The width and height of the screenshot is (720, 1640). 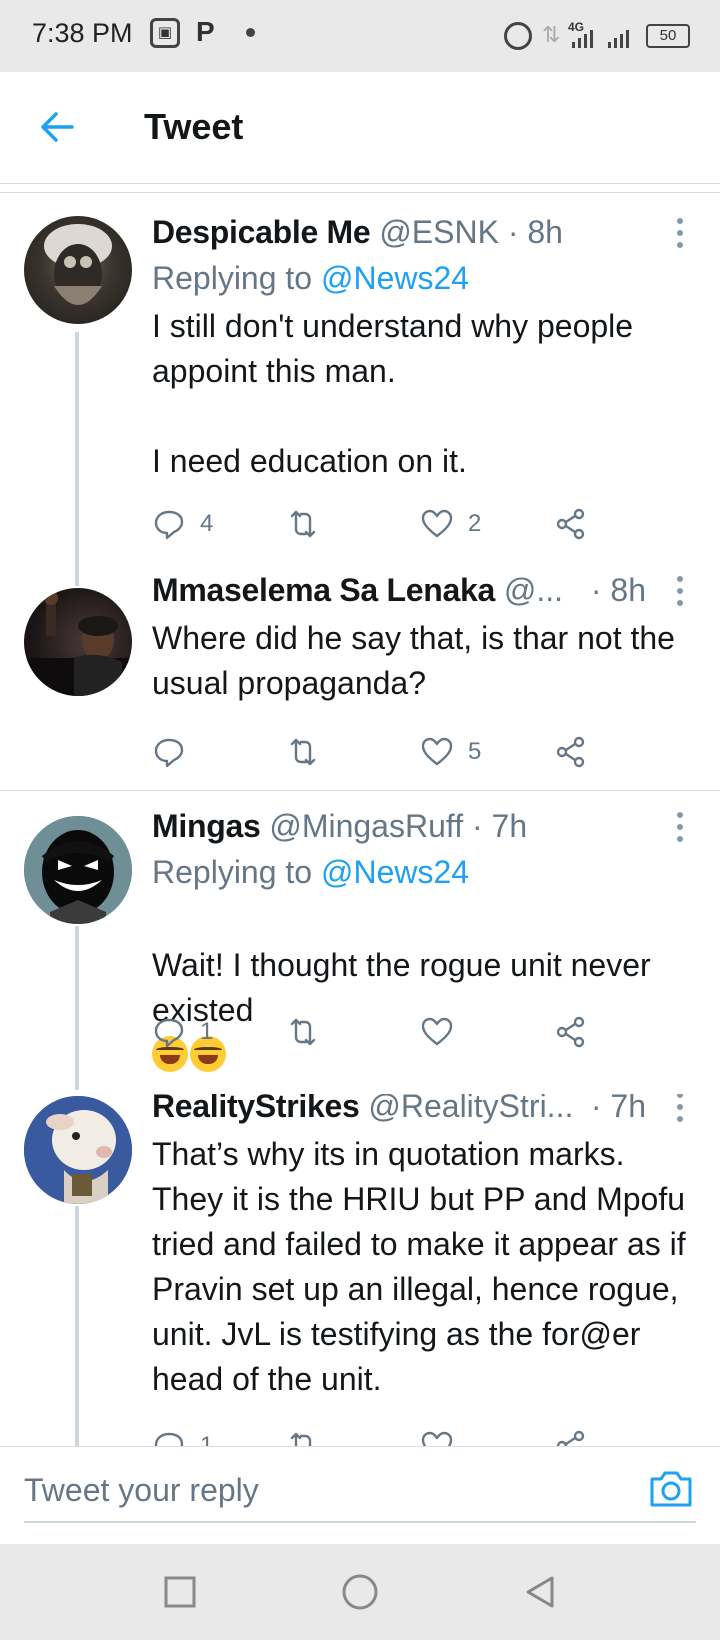 I want to click on alarm-icon, so click(x=518, y=36).